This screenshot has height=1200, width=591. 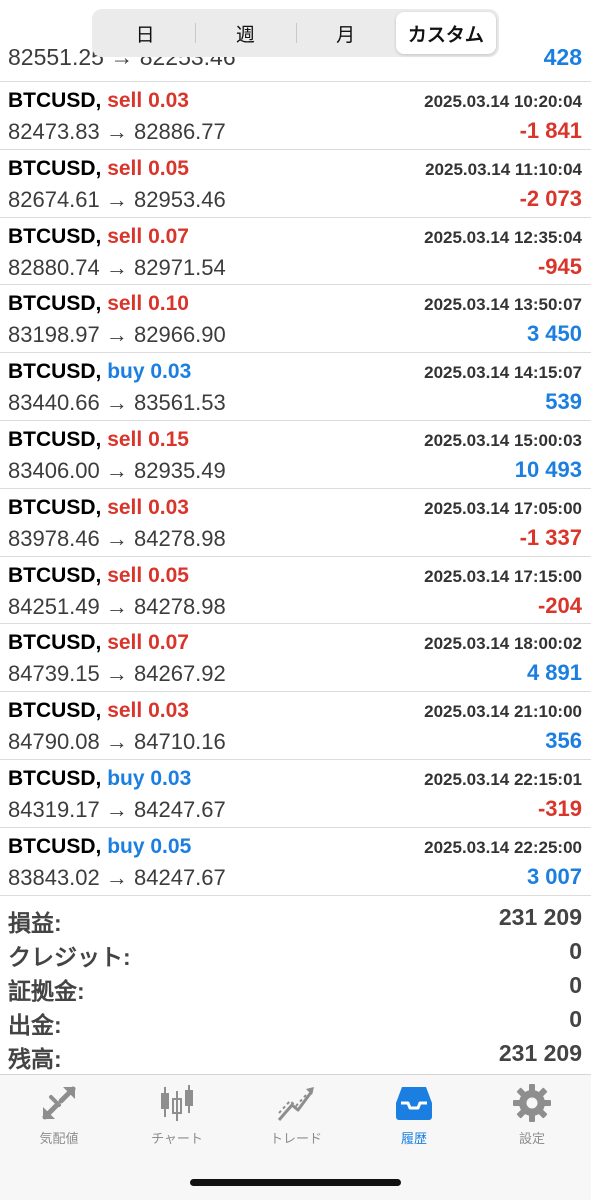 What do you see at coordinates (54, 606) in the screenshot?
I see `open-price: 84251.49` at bounding box center [54, 606].